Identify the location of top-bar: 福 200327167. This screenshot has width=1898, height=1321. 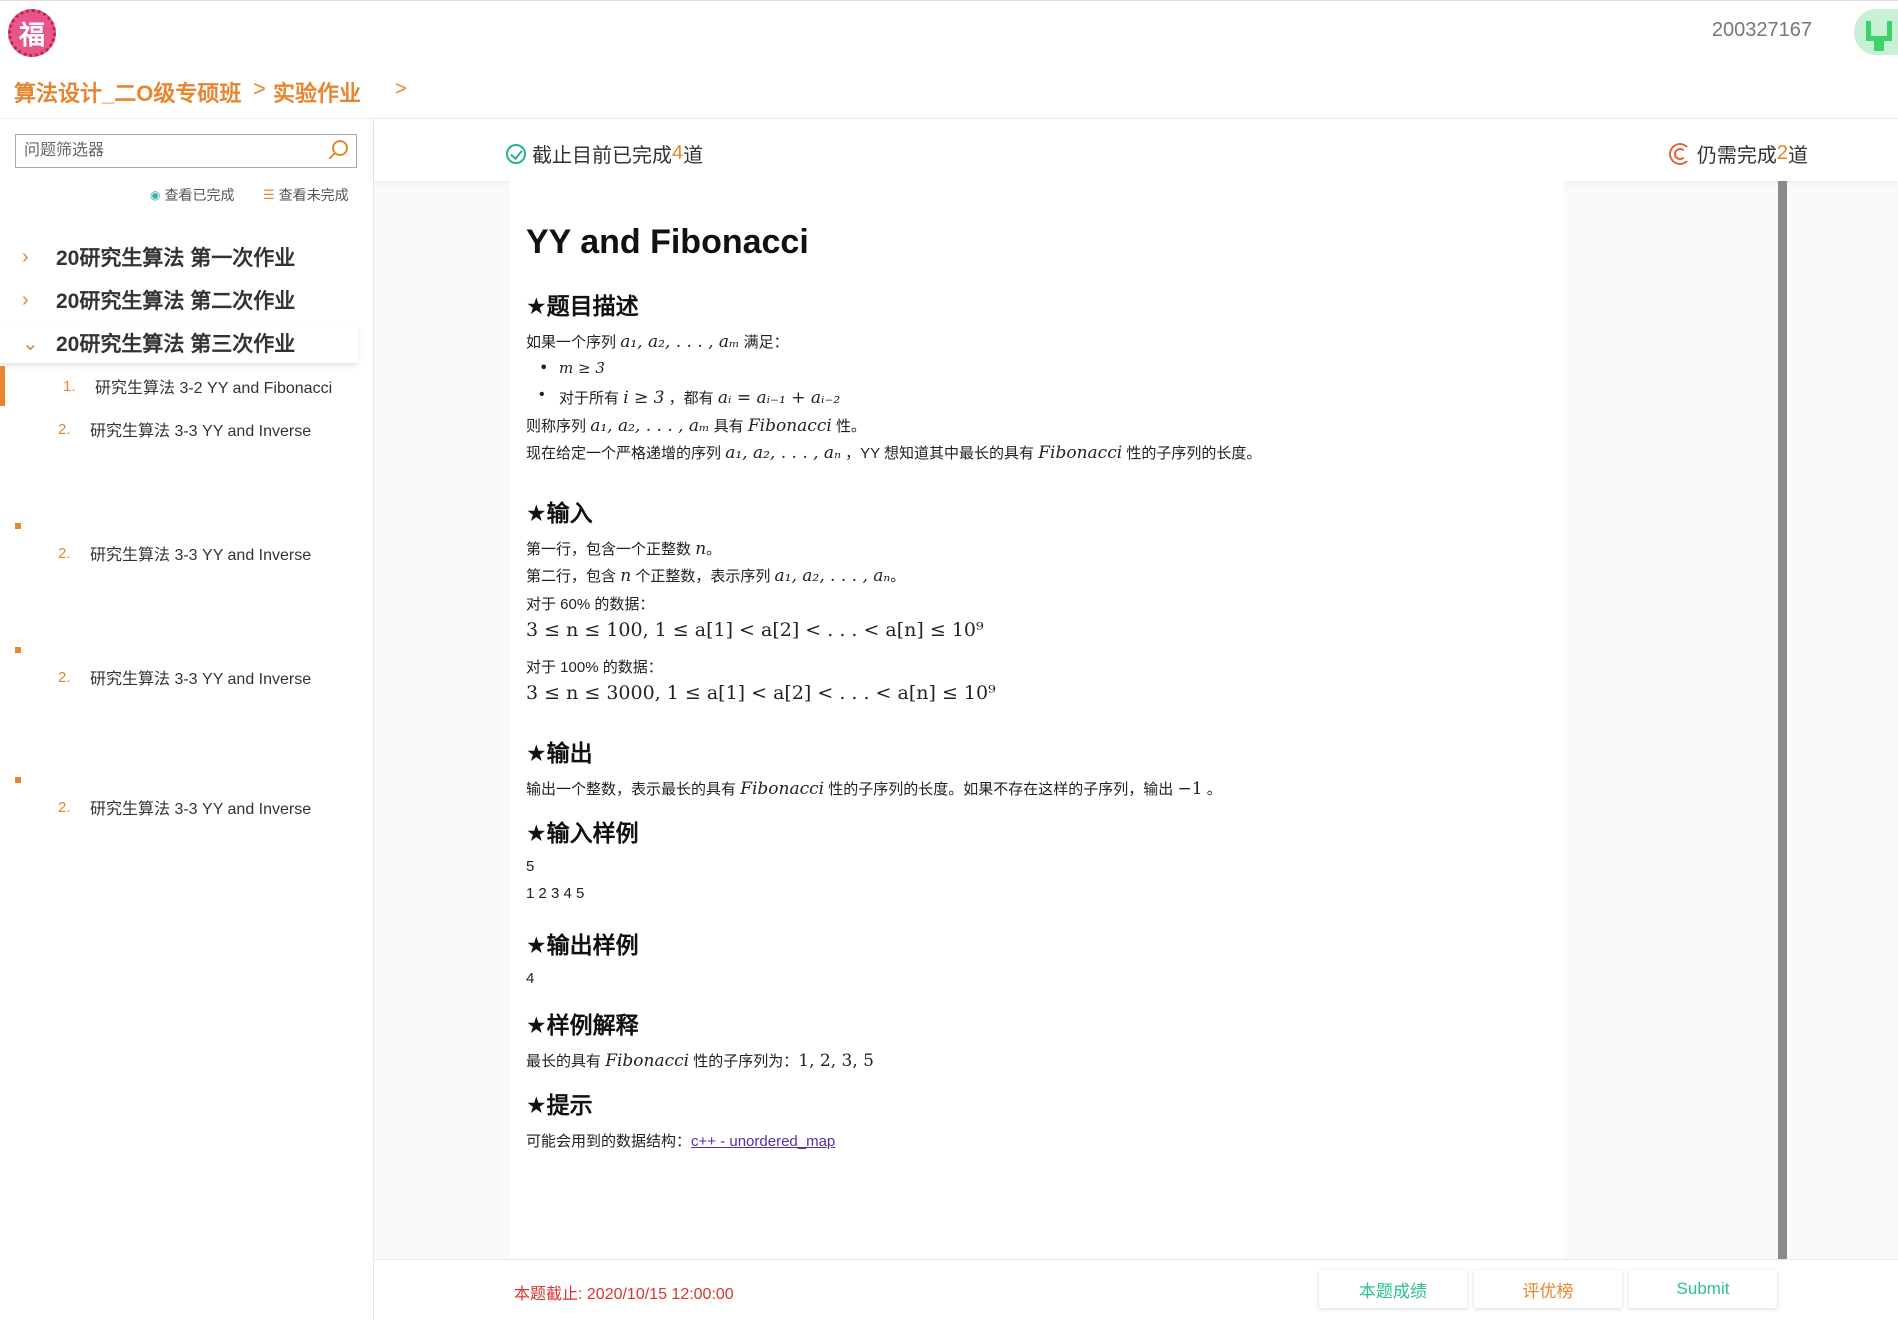
(949, 31).